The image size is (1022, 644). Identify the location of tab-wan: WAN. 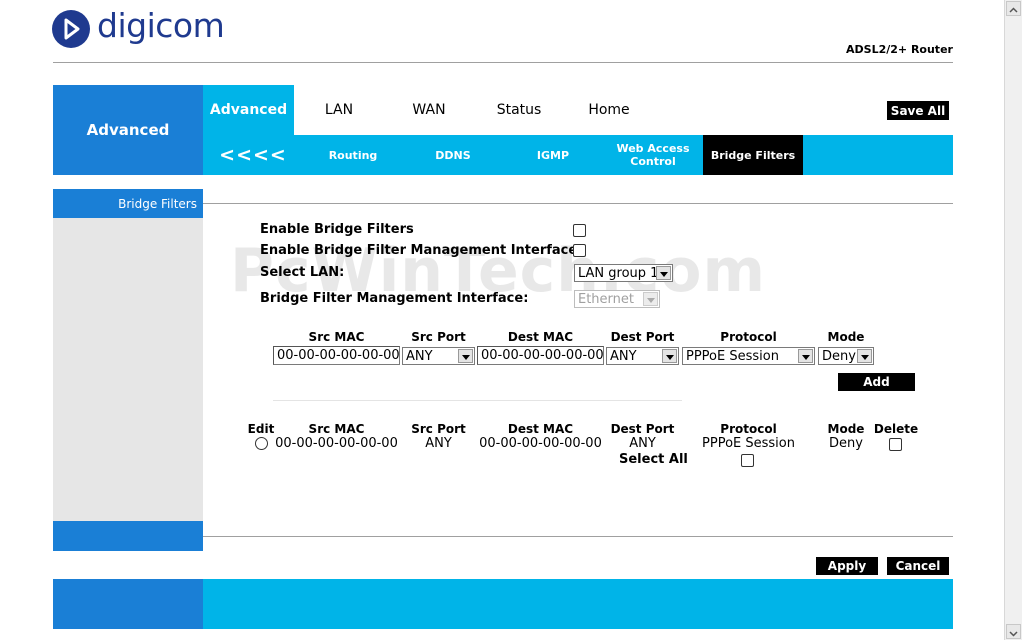
(429, 110).